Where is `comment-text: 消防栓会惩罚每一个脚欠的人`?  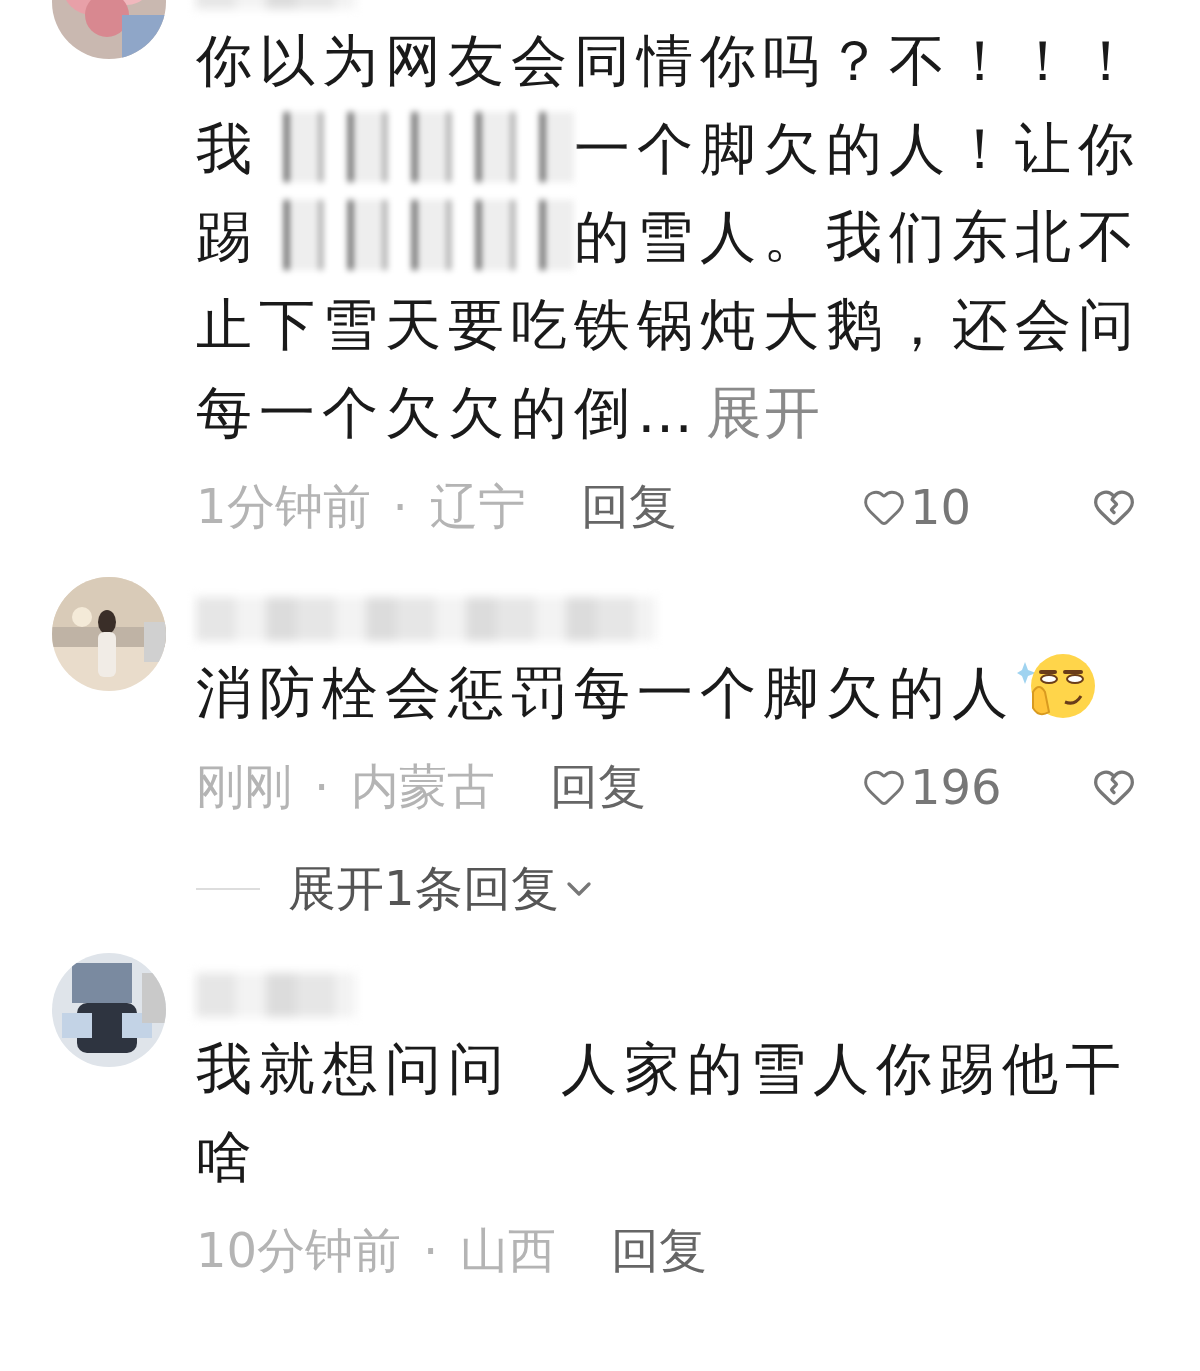 comment-text: 消防栓会惩罚每一个脚欠的人 is located at coordinates (676, 693).